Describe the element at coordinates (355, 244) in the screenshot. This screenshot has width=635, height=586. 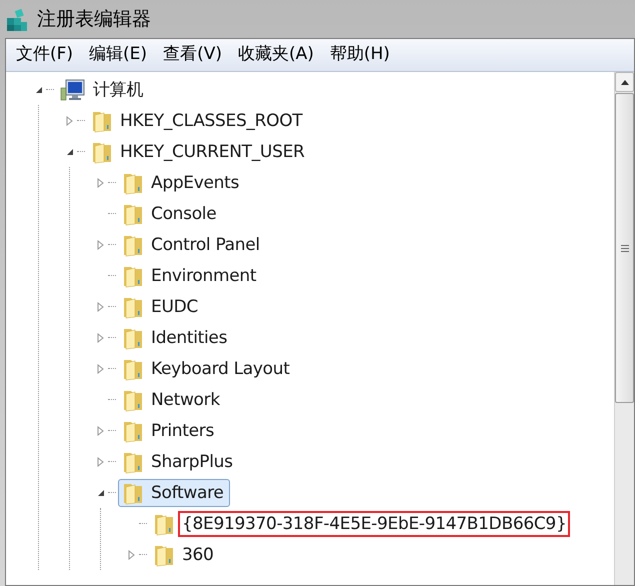
I see `tree-row: Control Panel` at that location.